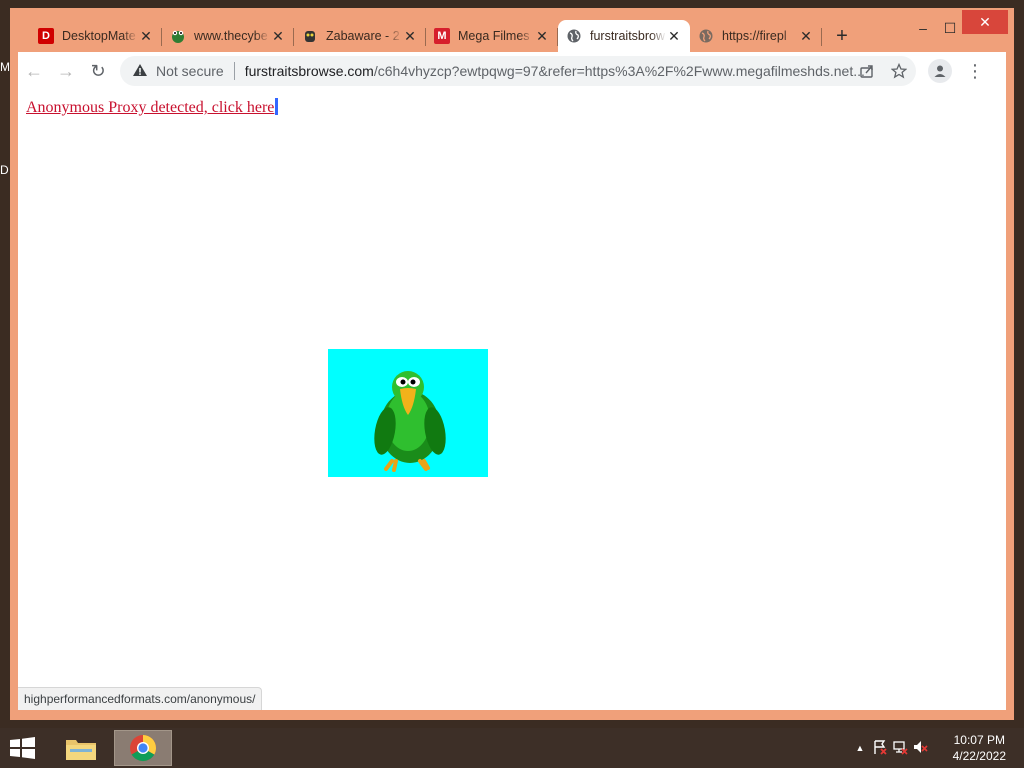 The image size is (1024, 768). I want to click on tab-mega-filmes: M Mega Filmes ✕, so click(492, 36).